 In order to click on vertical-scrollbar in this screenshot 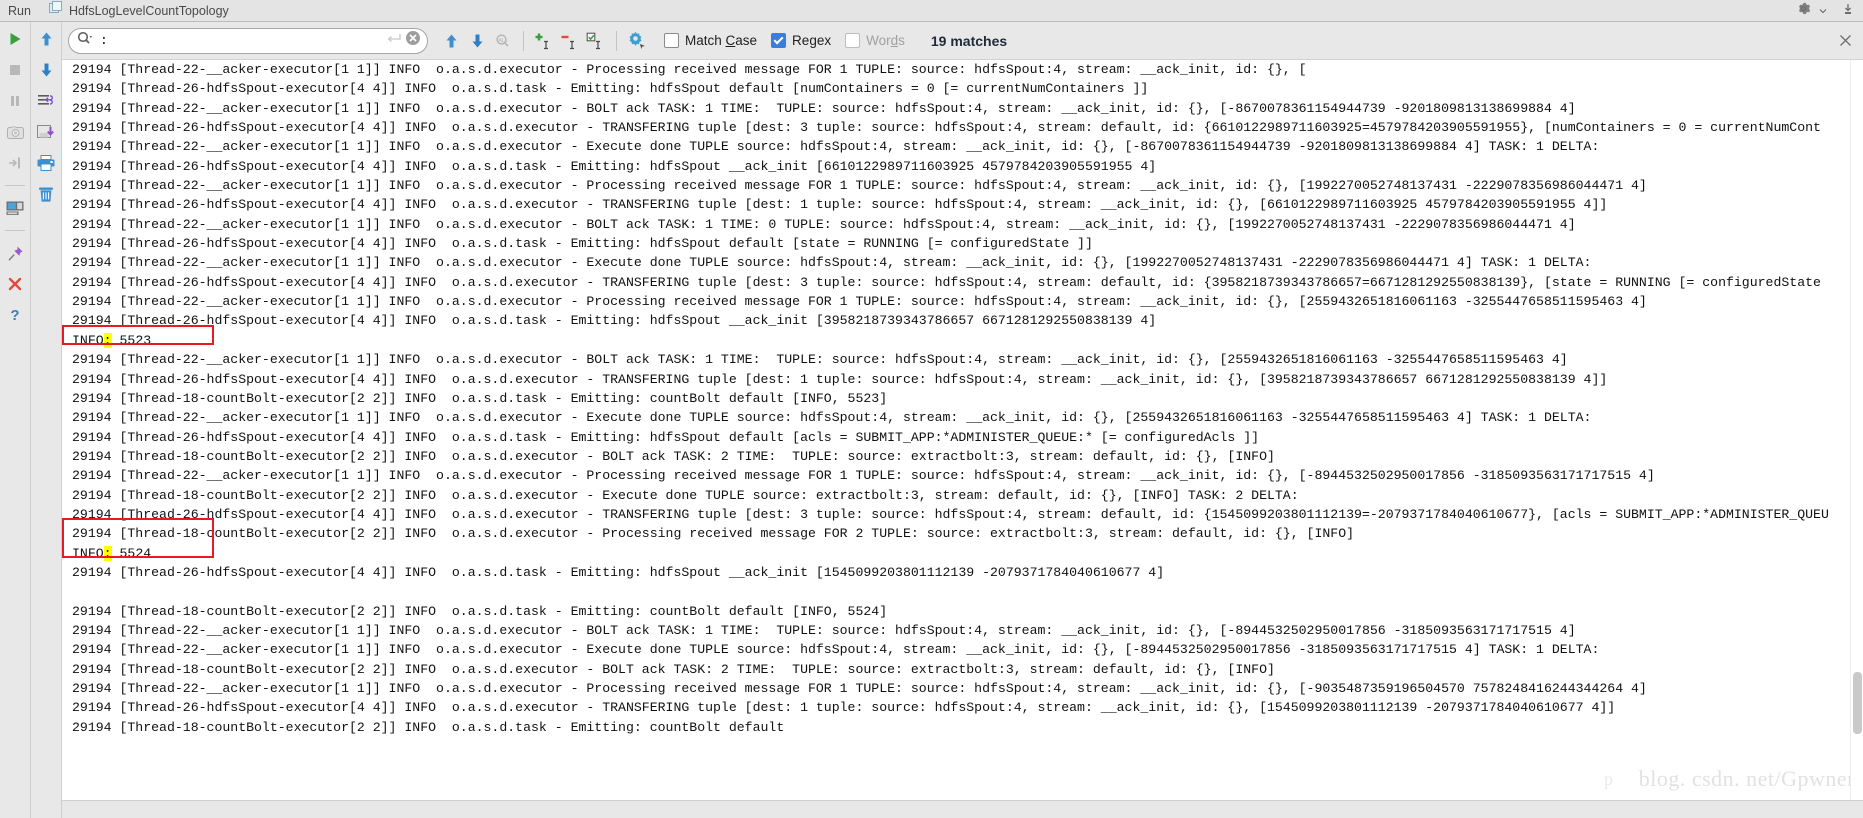, I will do `click(1856, 430)`.